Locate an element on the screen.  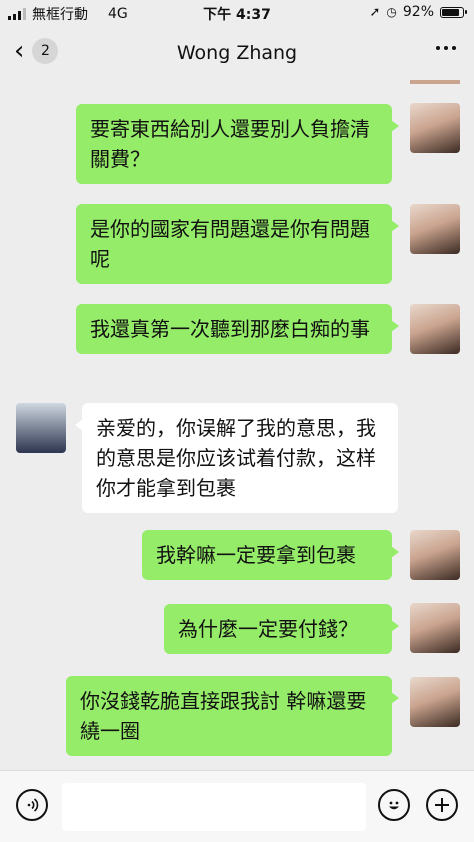
input-bar is located at coordinates (237, 806).